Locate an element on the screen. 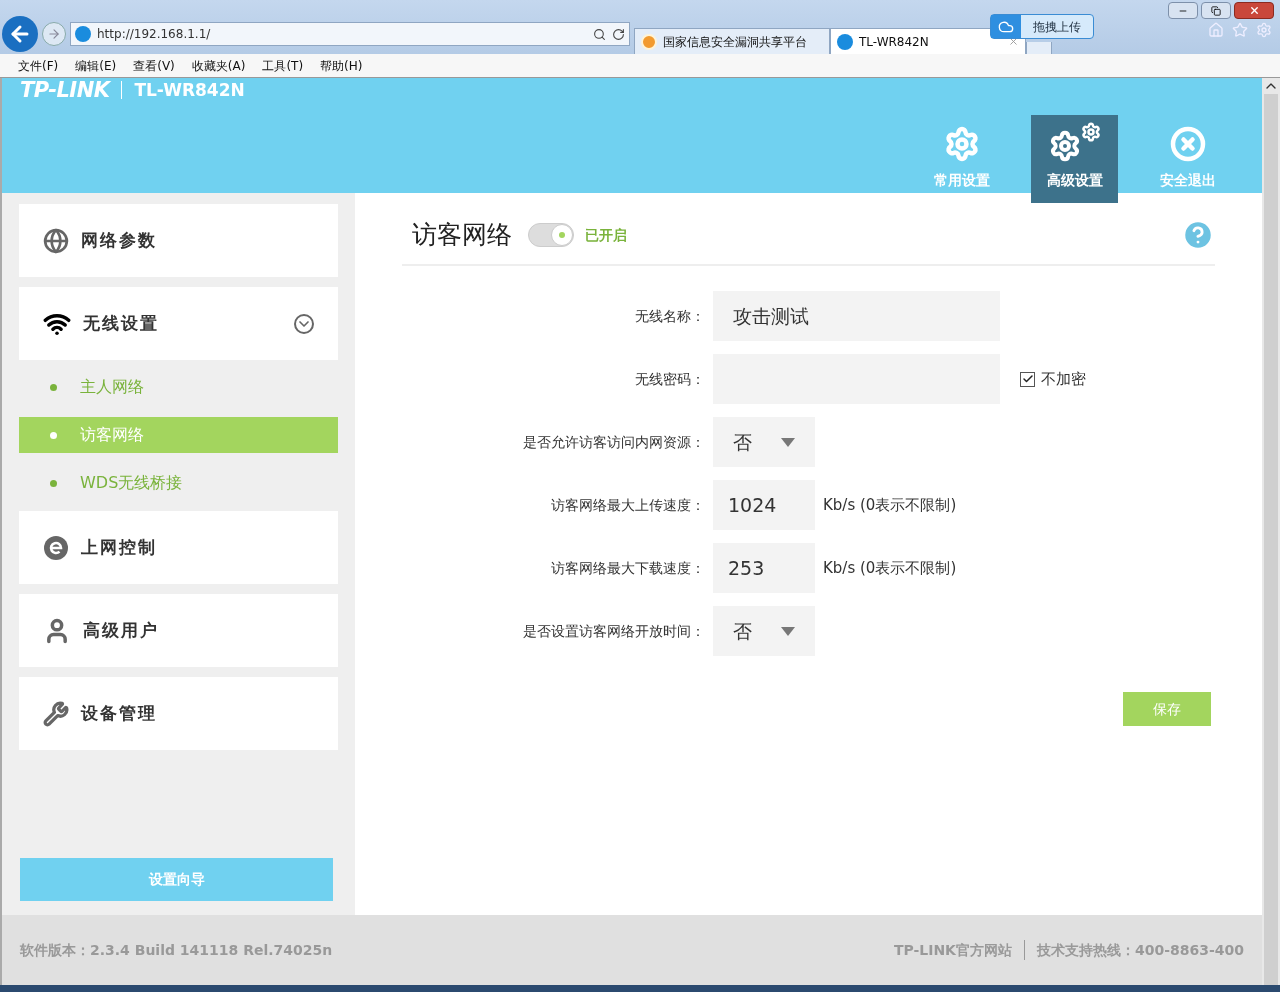  new-tab-button is located at coordinates (1039, 48).